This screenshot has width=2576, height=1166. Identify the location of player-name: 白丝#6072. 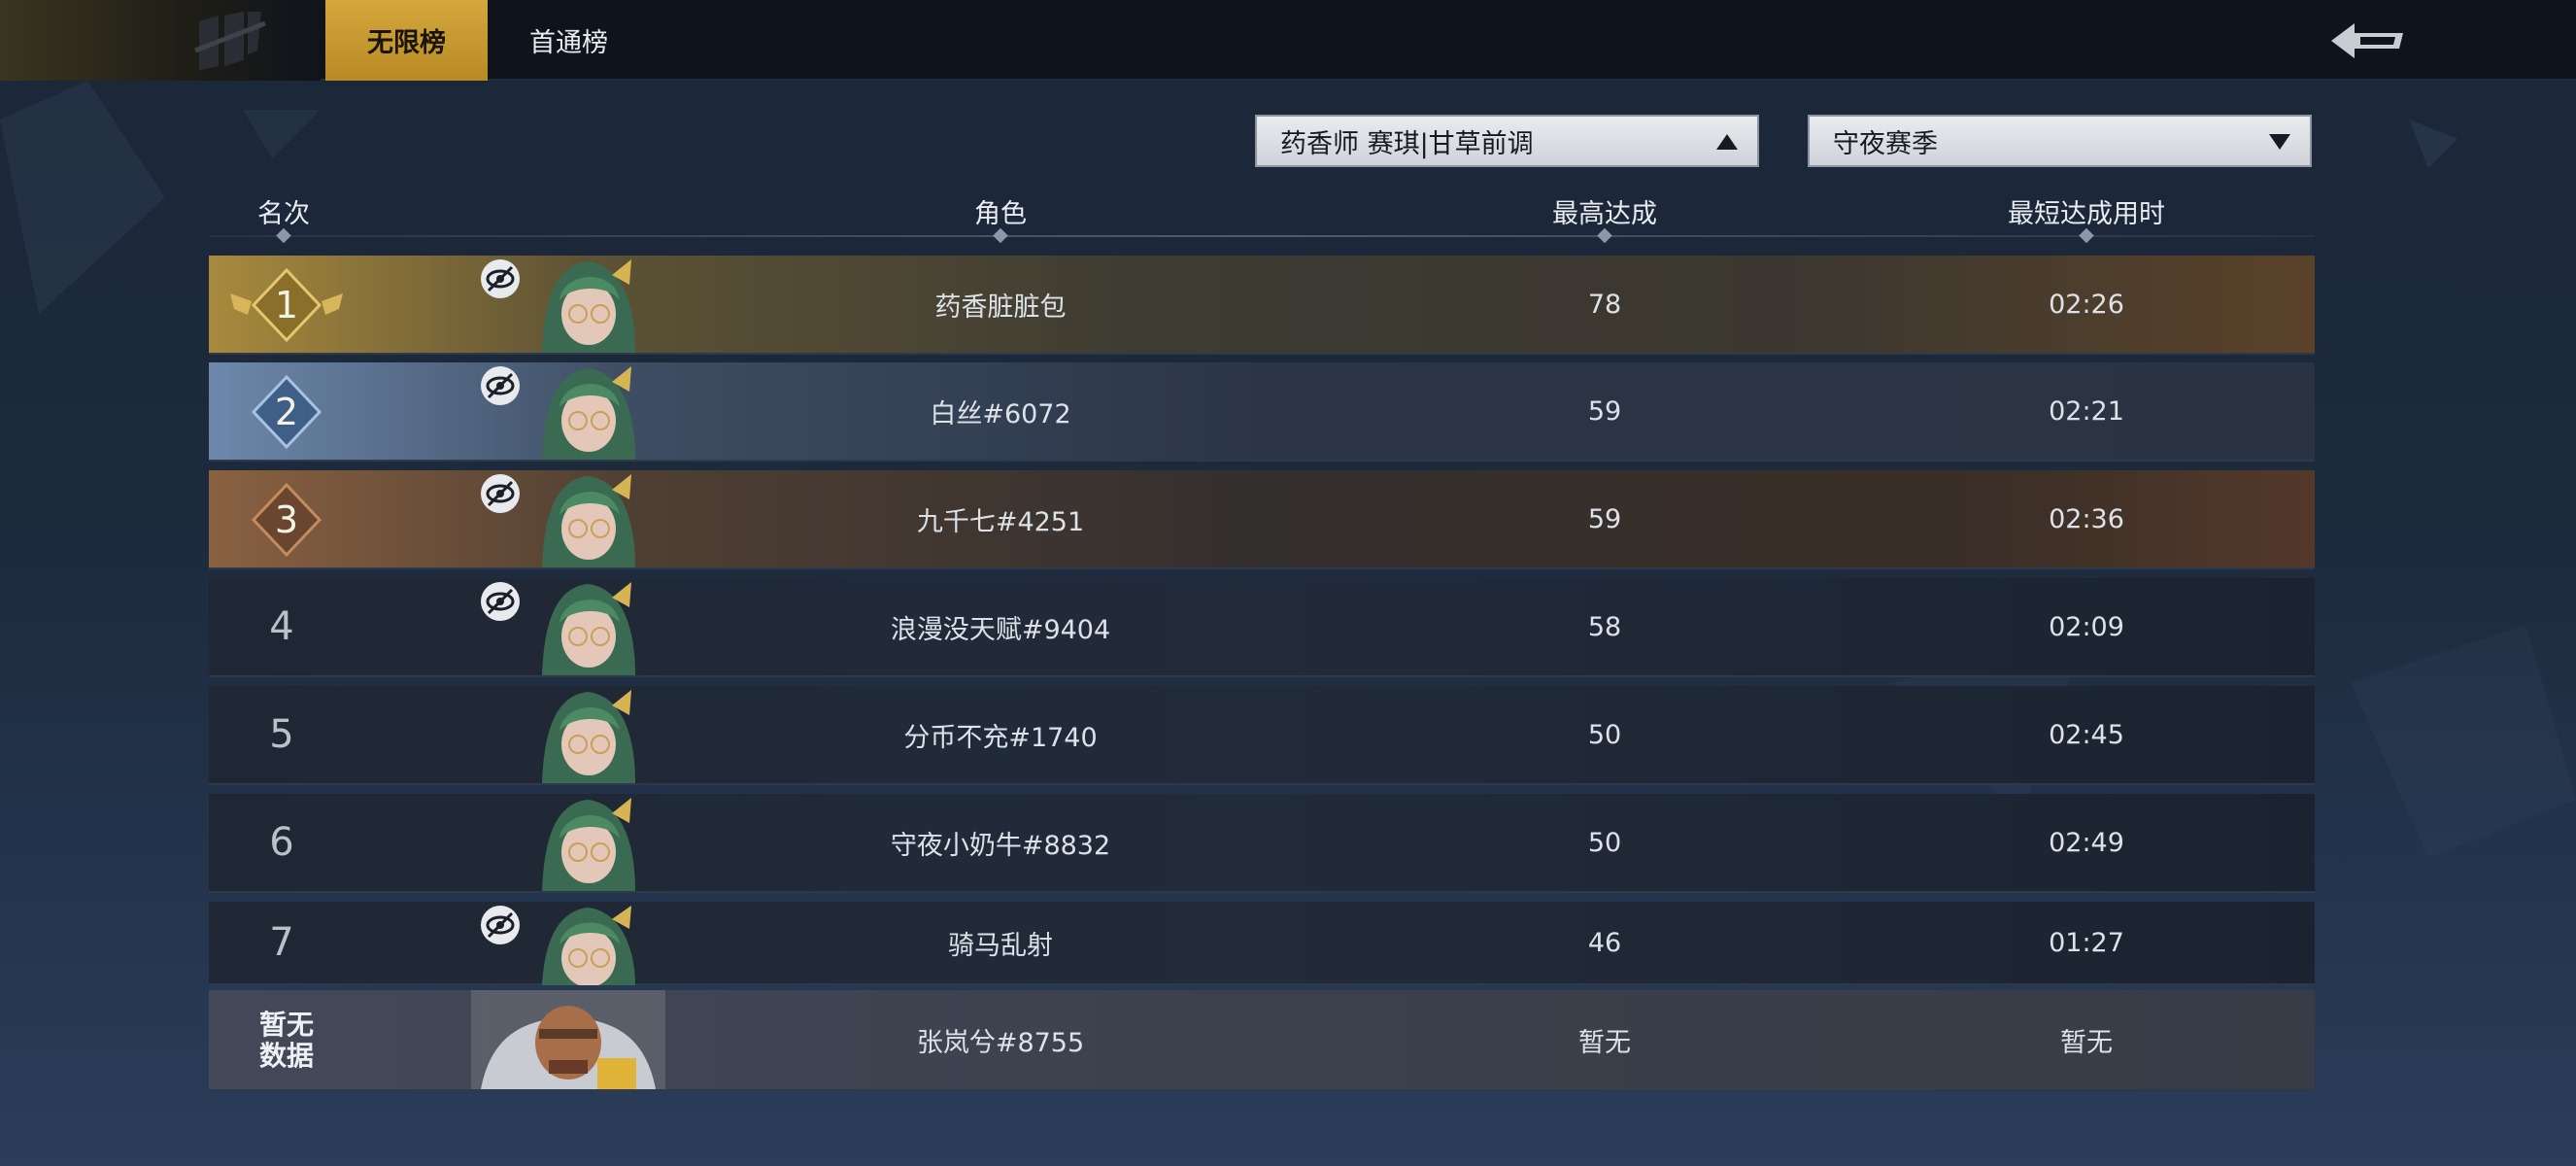
(1000, 413).